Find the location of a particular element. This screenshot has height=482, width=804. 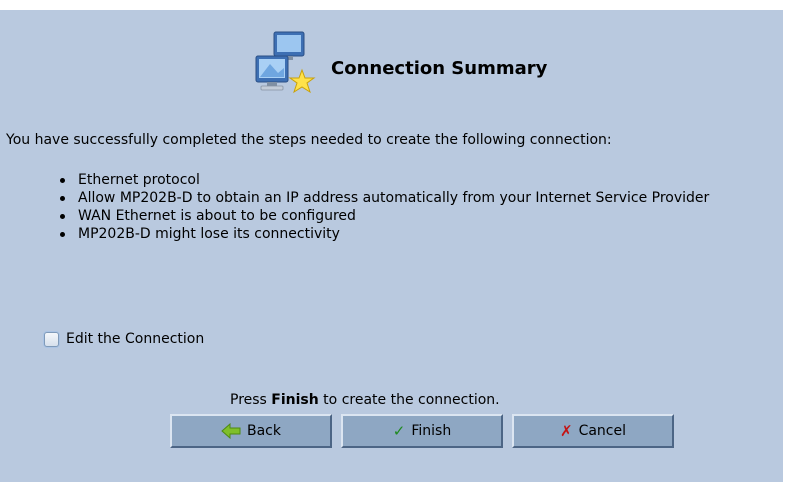

edit-connection-option: Edit the Connection is located at coordinates (124, 339).